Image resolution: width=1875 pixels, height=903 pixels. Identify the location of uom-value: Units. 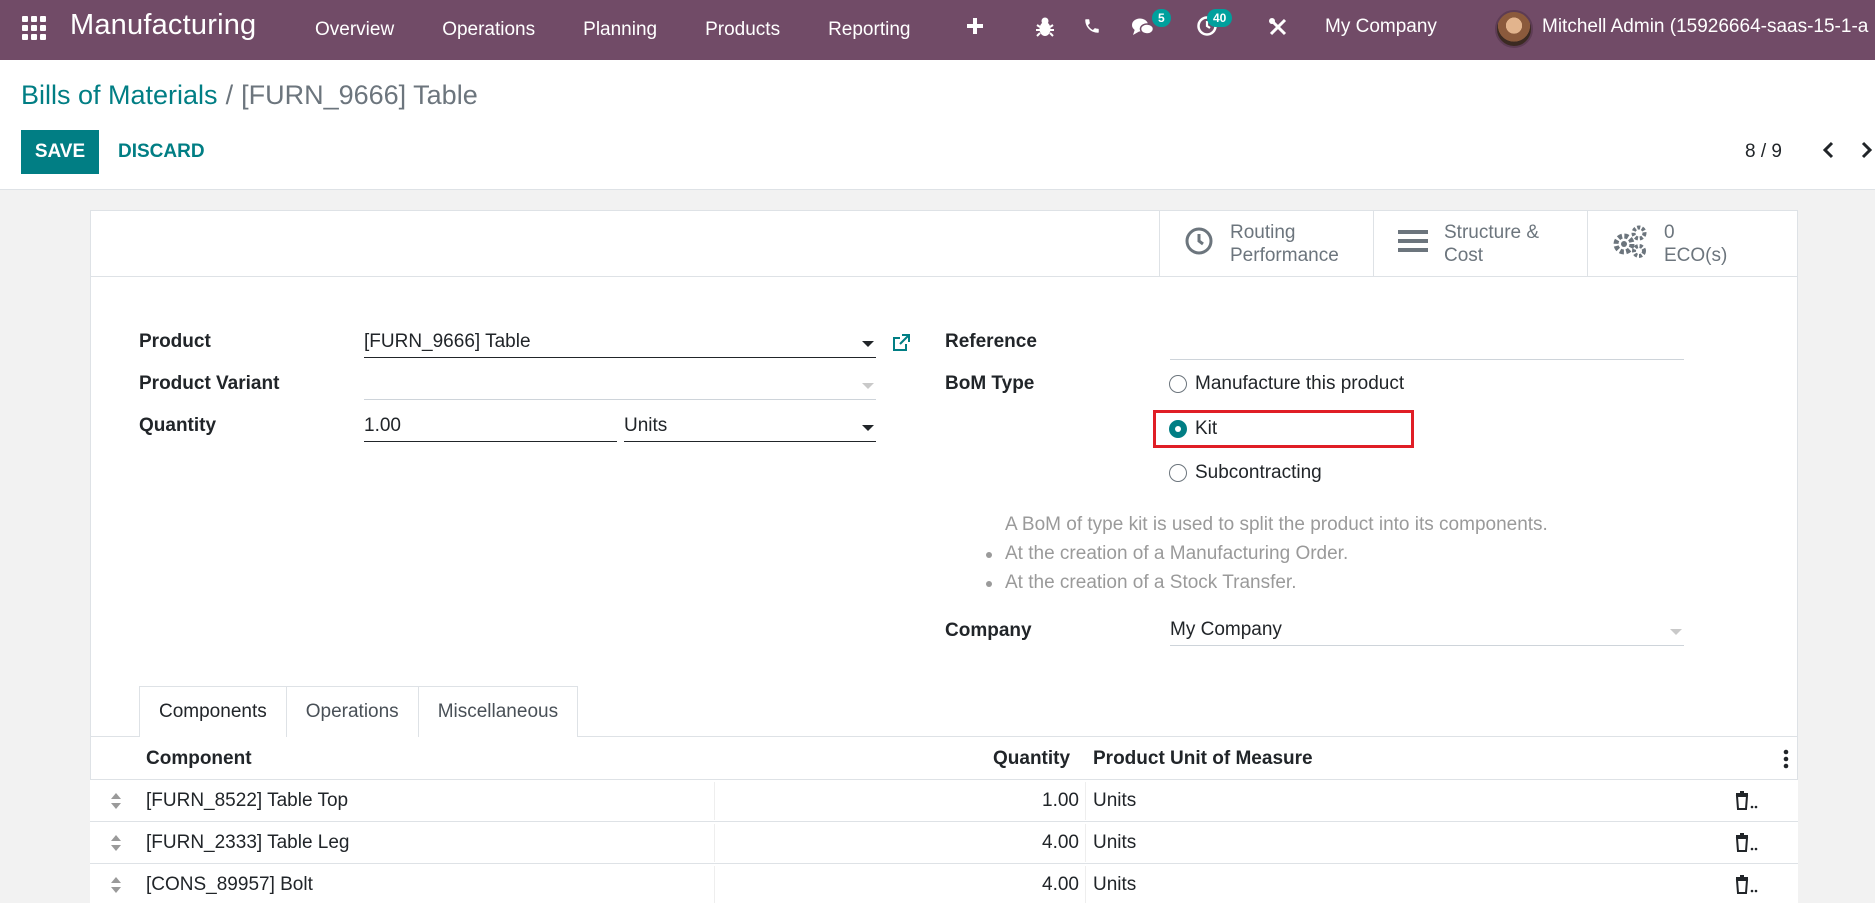
(646, 425).